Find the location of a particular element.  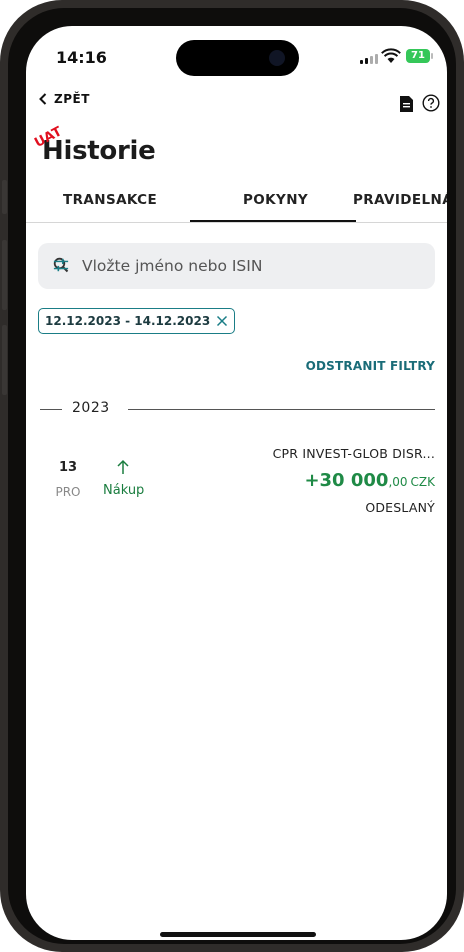

remove-filters-link: ODSTRANIT FILTRY is located at coordinates (370, 366).